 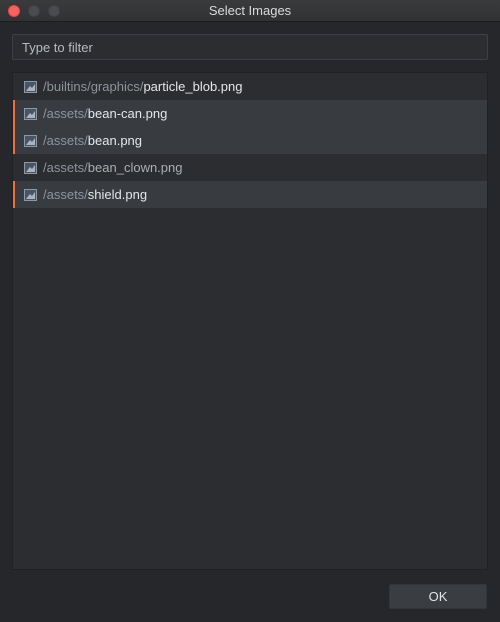 I want to click on list-item: /assets/shield.png, so click(x=250, y=194).